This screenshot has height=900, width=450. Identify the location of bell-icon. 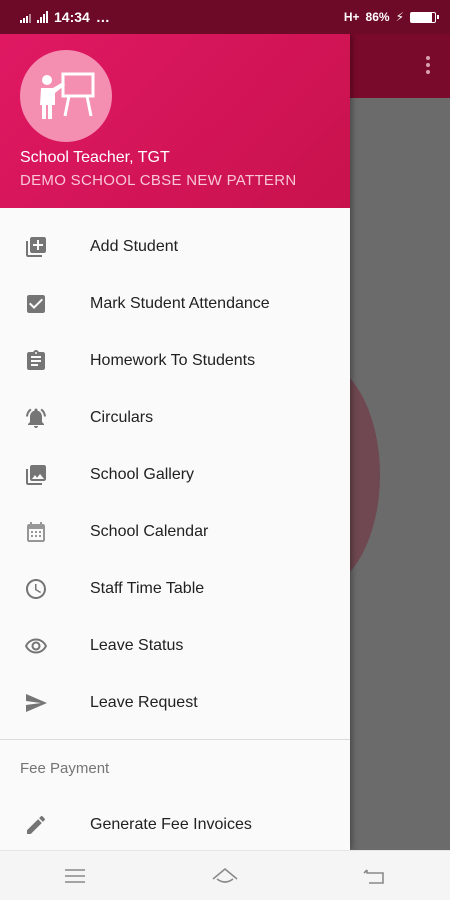
(45, 418).